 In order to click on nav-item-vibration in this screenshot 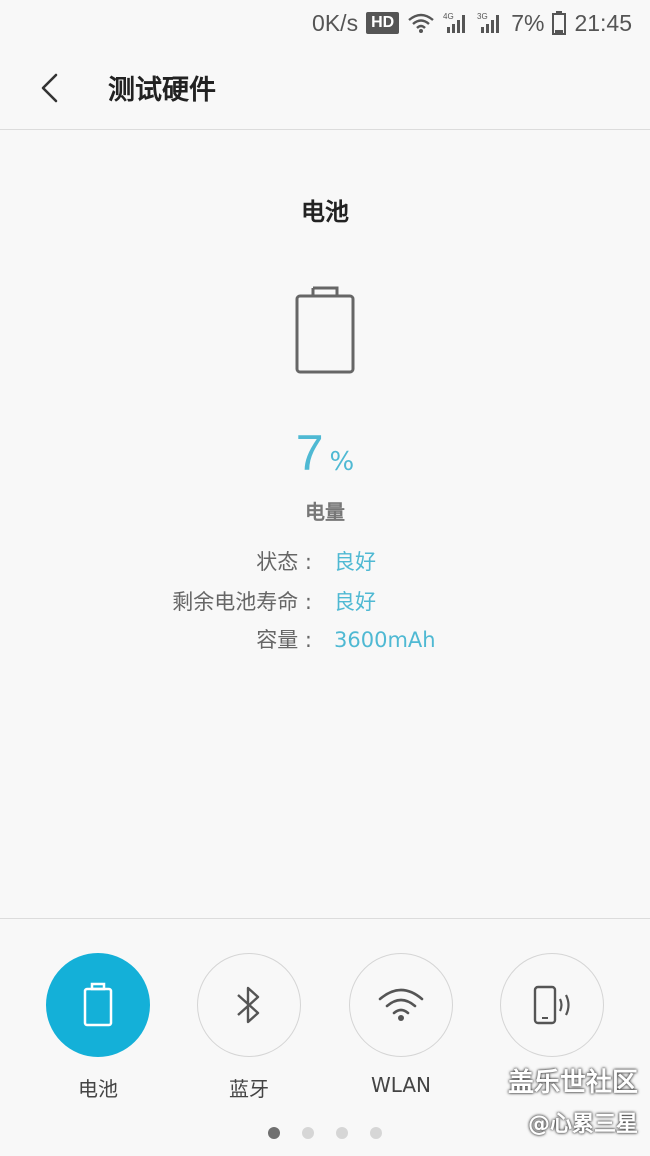, I will do `click(552, 1013)`.